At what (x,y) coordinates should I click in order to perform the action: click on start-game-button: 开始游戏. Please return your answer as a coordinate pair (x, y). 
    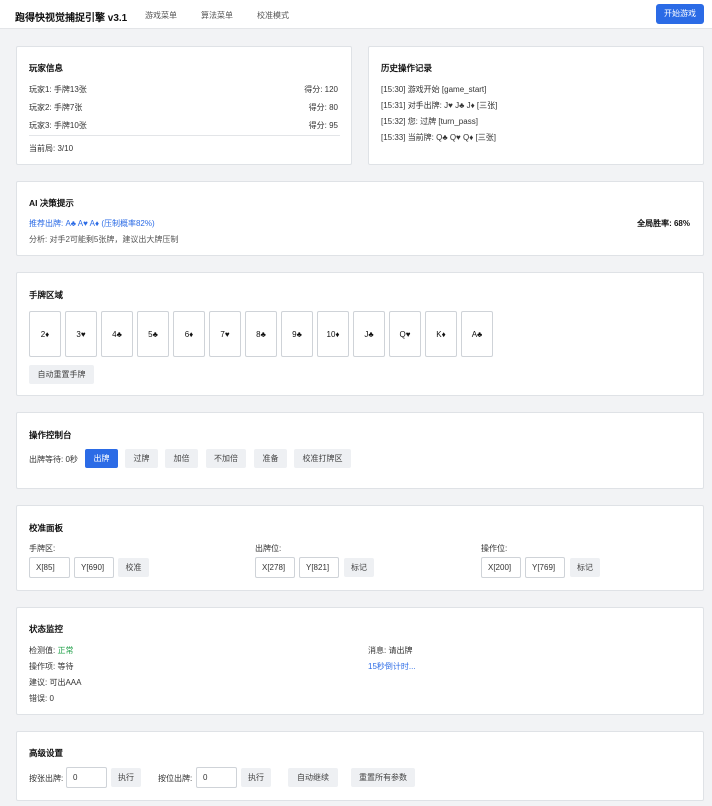
    Looking at the image, I should click on (680, 14).